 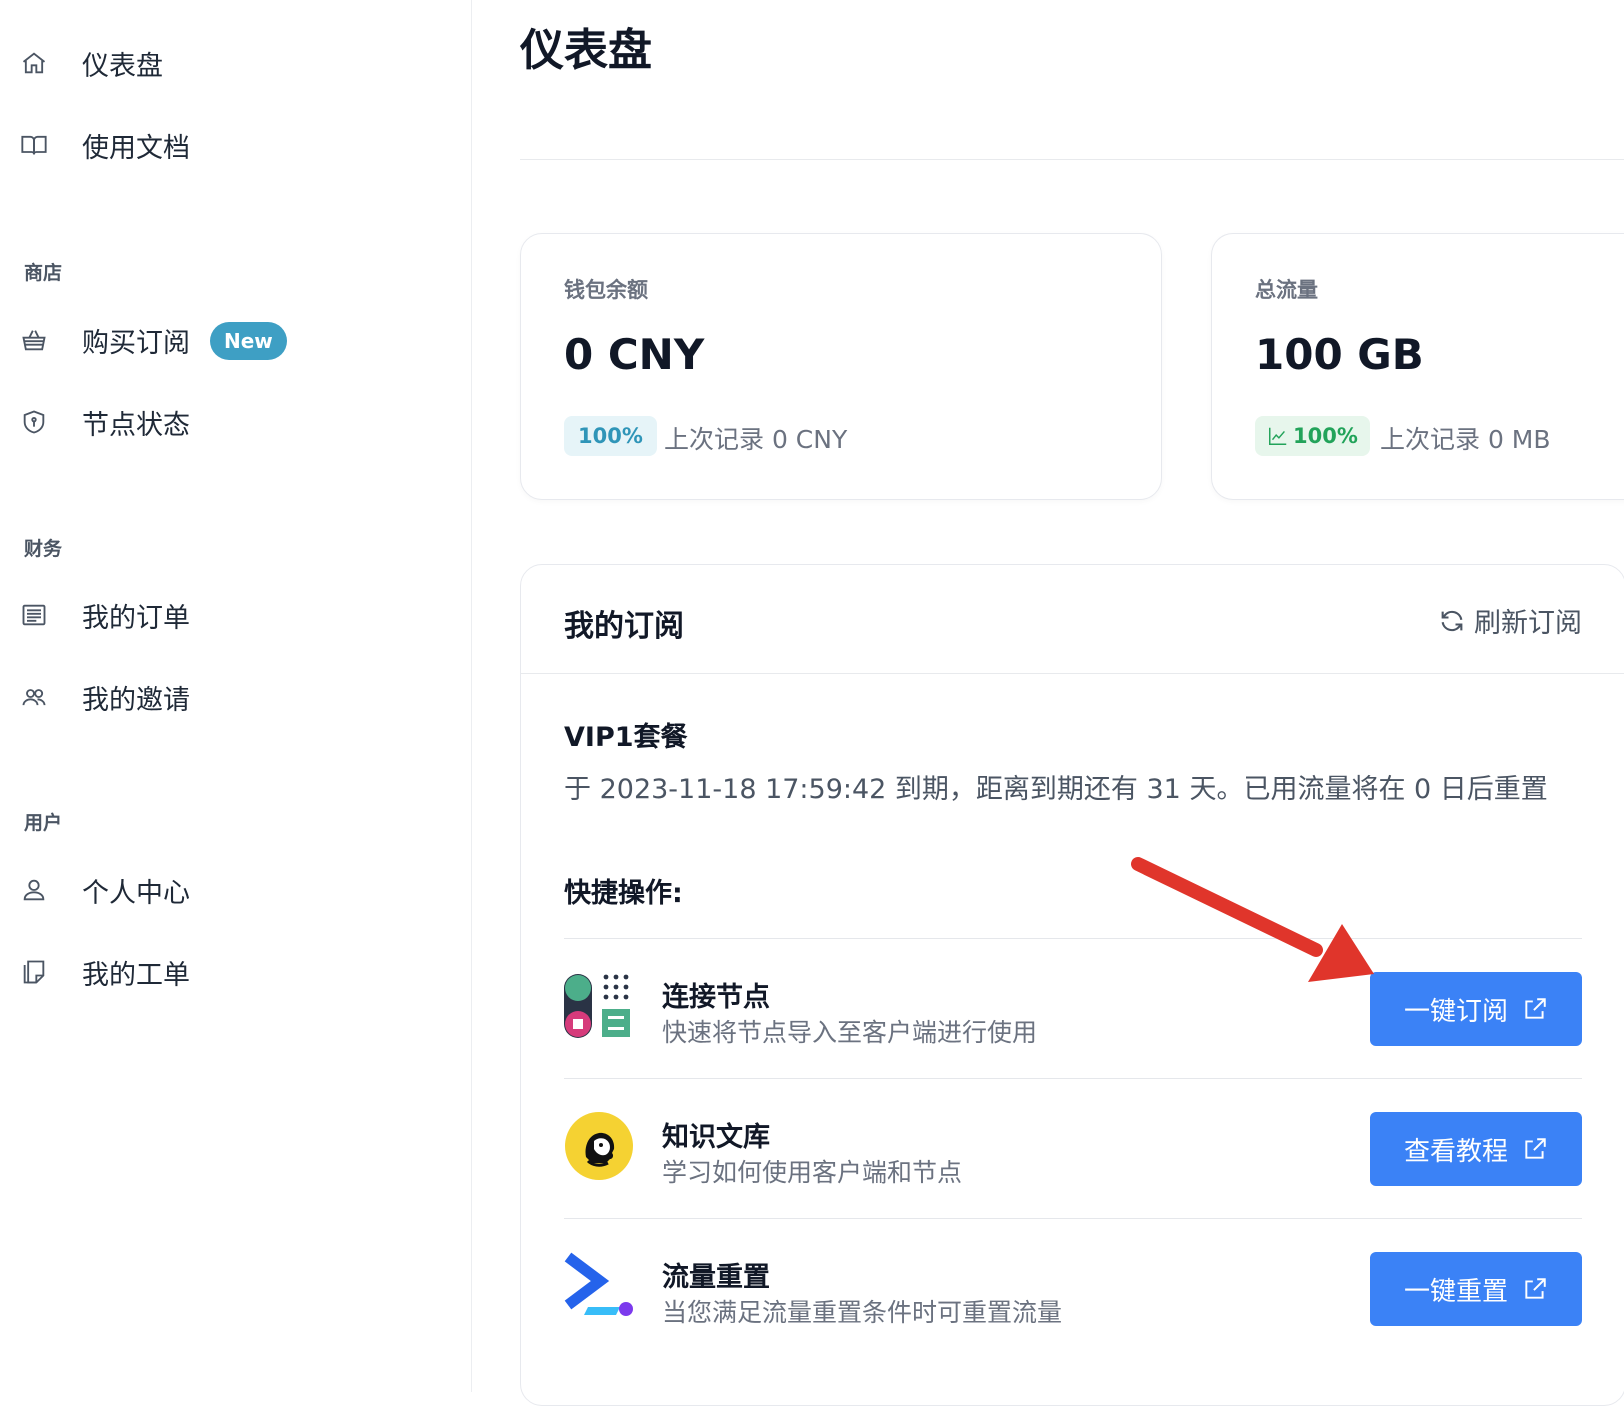 I want to click on wallet-balance-card: 钱包余额 0 CNY 100% 上次记录 0 CNY, so click(x=841, y=366).